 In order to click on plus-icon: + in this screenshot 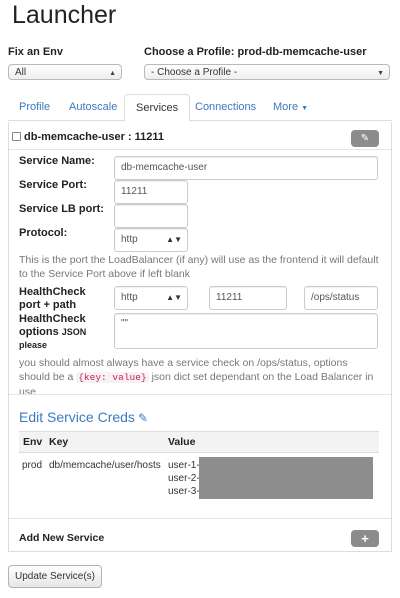, I will do `click(365, 538)`.